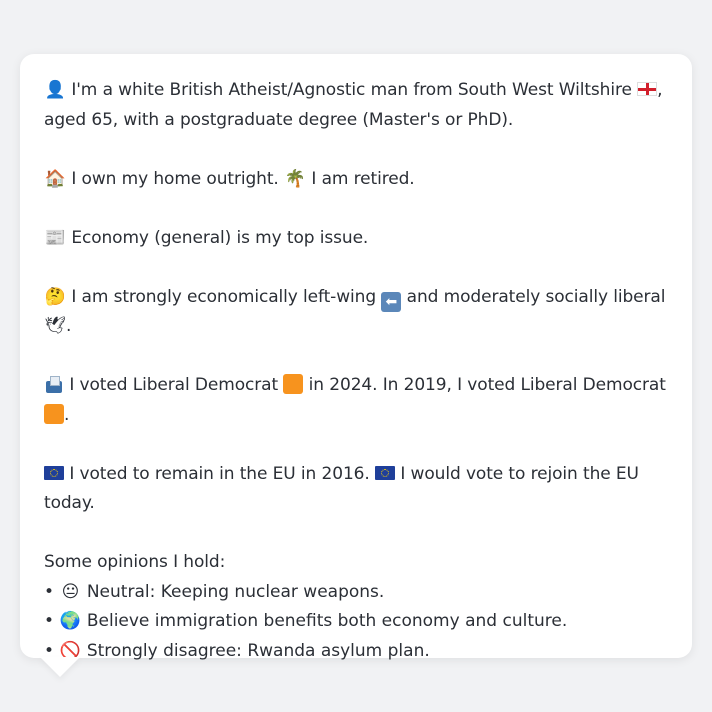 The image size is (712, 712). I want to click on dove-icon: 🕊, so click(55, 326).